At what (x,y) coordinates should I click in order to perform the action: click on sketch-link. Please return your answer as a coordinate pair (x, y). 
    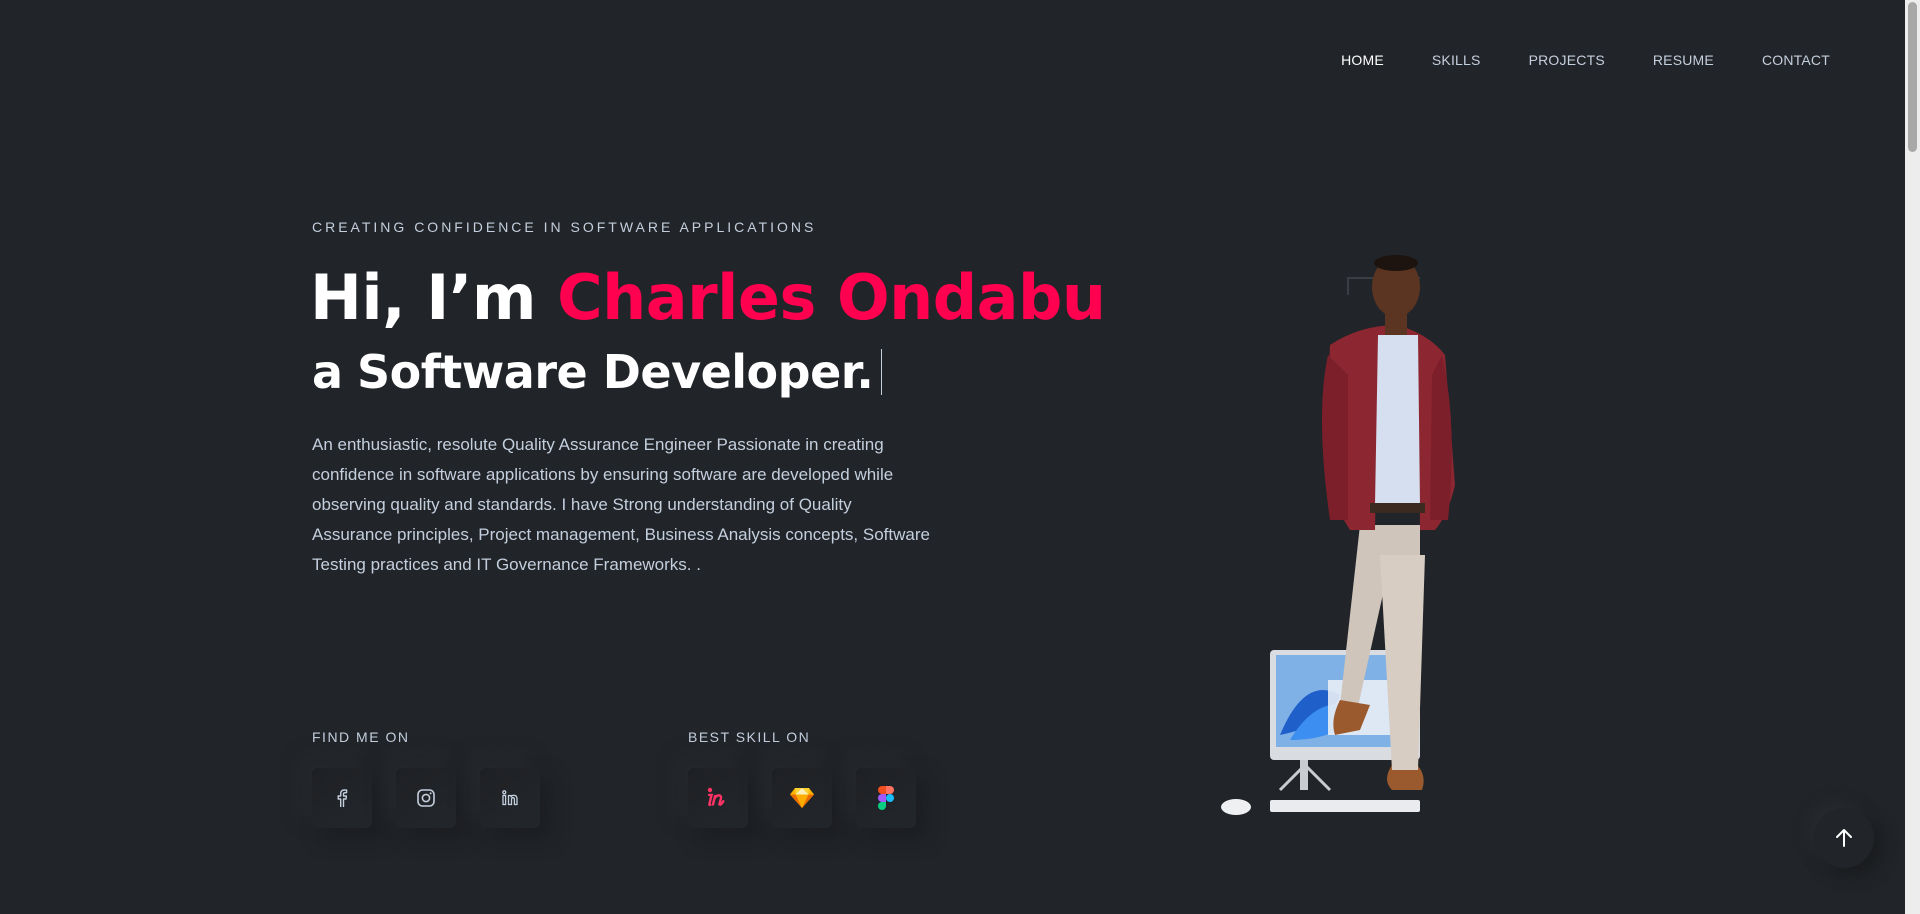
    Looking at the image, I should click on (802, 798).